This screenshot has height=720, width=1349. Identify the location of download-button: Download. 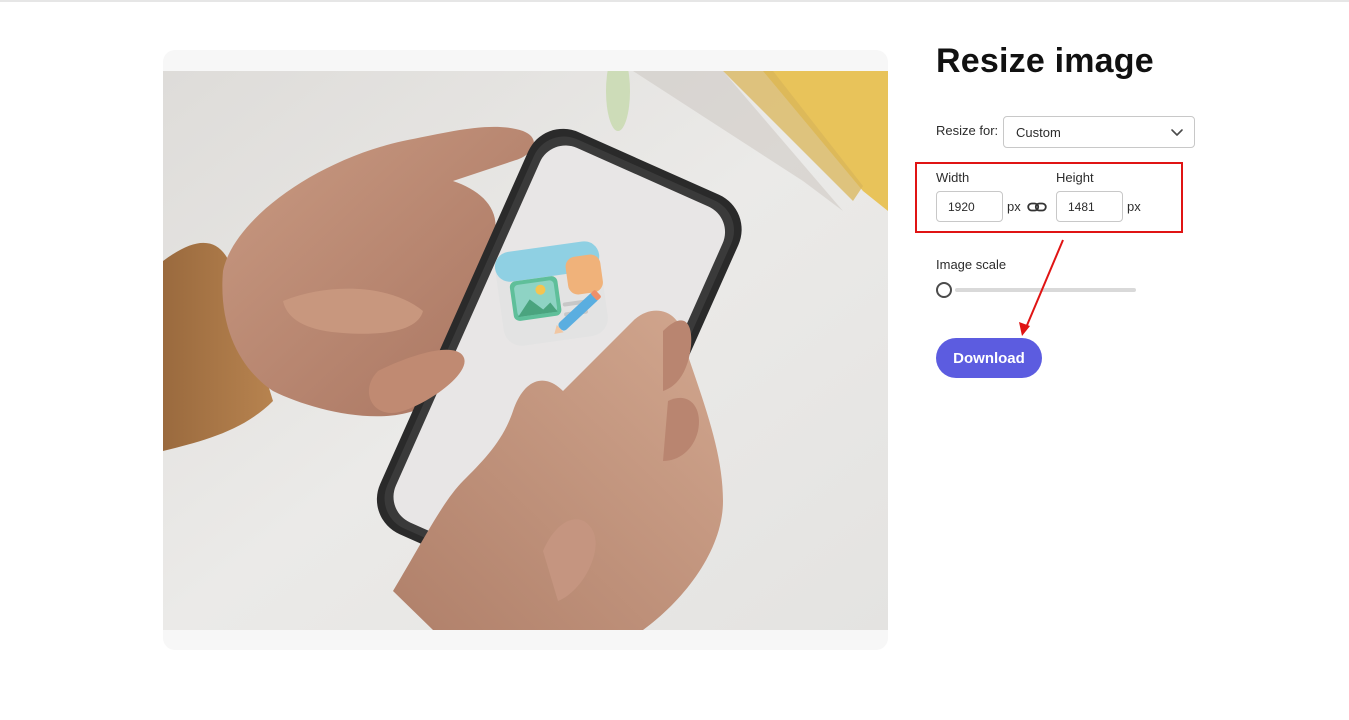
(989, 358).